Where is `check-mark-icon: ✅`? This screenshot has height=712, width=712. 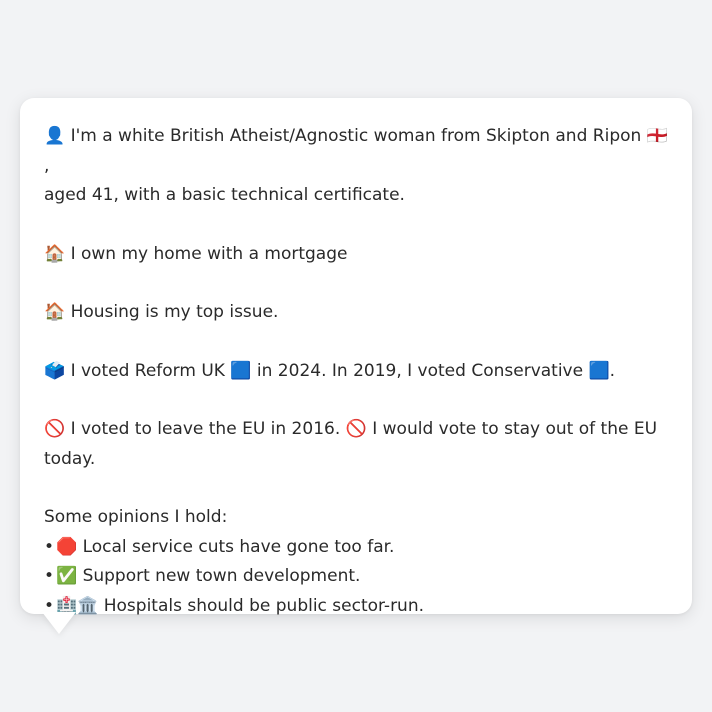 check-mark-icon: ✅ is located at coordinates (67, 576).